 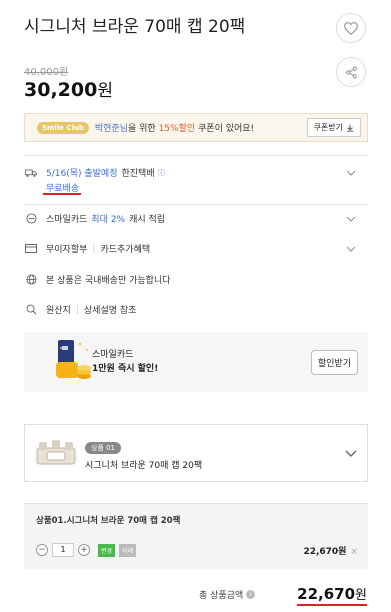 What do you see at coordinates (103, 448) in the screenshot?
I see `product-badge: 상품 01` at bounding box center [103, 448].